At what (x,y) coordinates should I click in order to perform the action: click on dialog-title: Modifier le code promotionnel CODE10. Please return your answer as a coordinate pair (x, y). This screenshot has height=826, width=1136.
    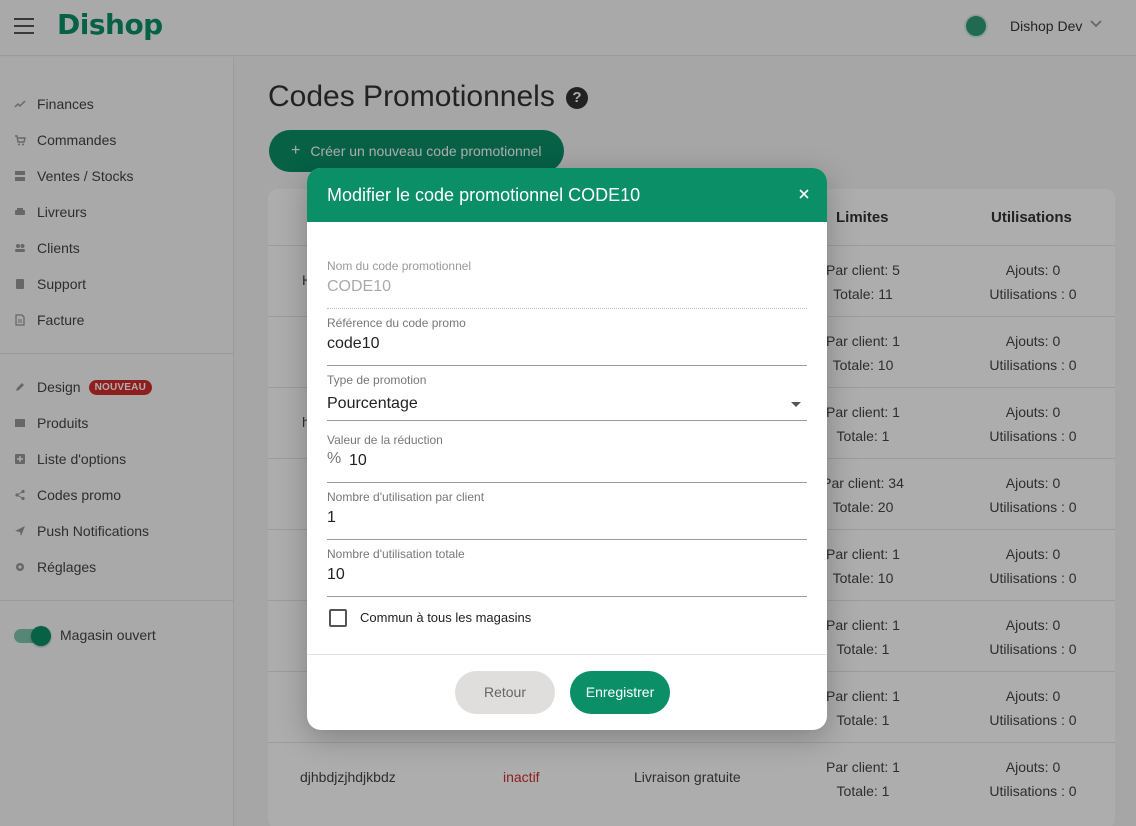
    Looking at the image, I should click on (484, 195).